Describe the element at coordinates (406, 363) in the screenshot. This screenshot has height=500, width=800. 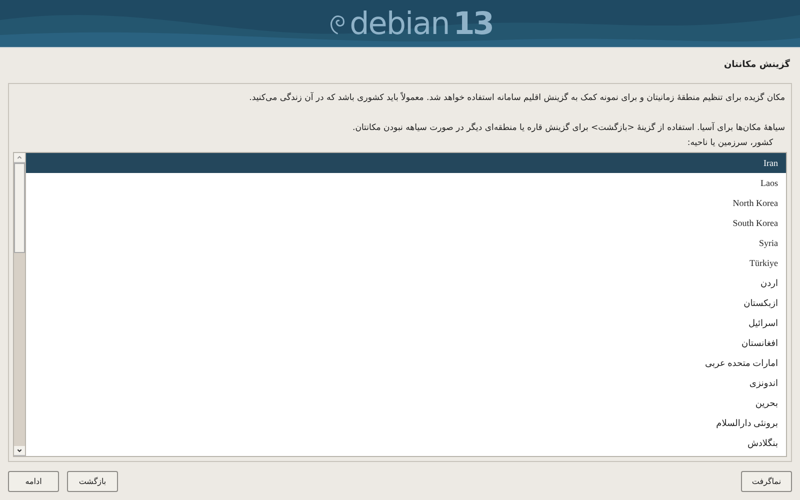
I see `country-item: امارات متحده عربی` at that location.